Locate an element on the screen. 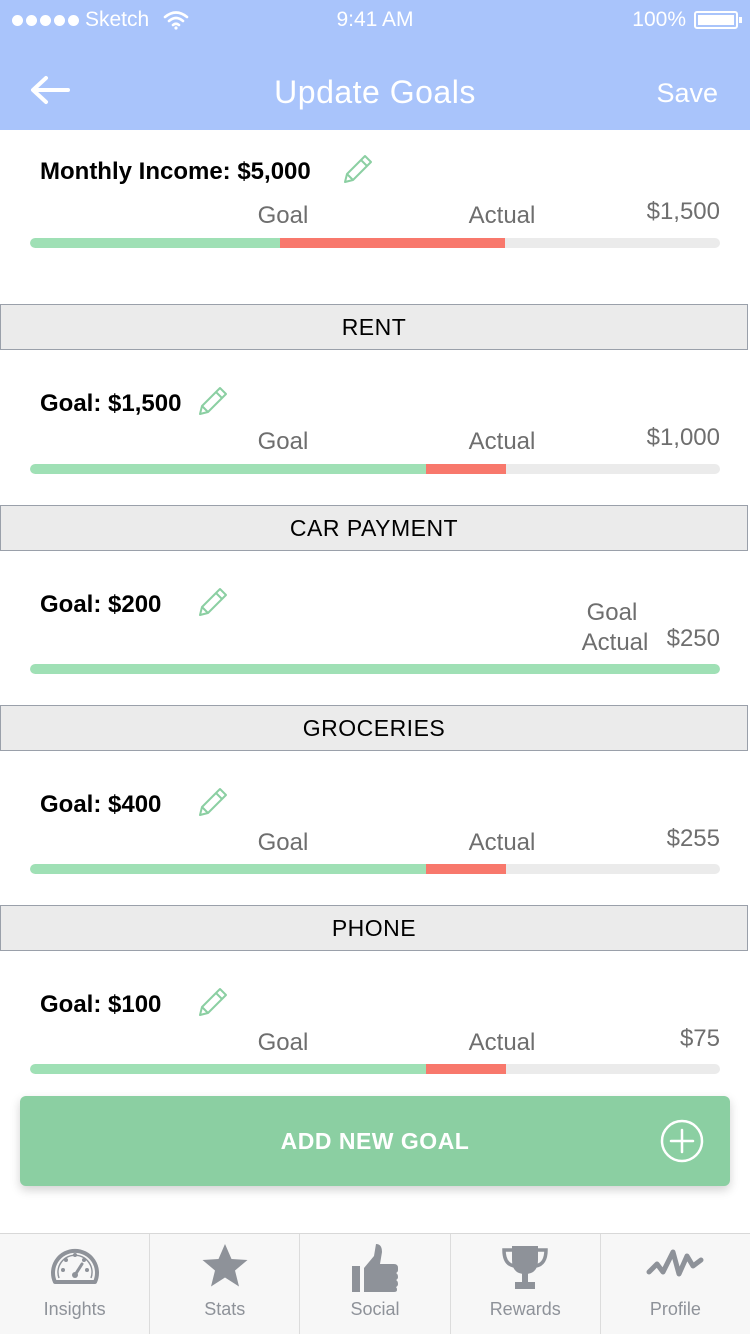 The height and width of the screenshot is (1334, 750). page-title: Update Goals is located at coordinates (375, 92).